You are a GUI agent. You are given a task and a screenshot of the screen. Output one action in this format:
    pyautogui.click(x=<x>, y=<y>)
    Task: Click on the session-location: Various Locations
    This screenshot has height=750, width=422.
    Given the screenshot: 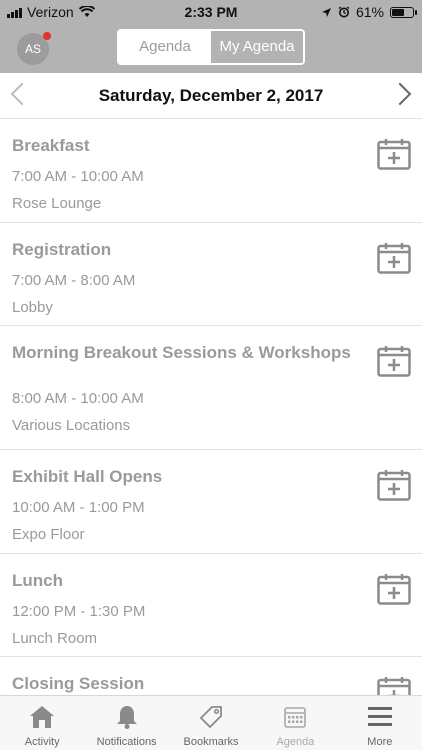 What is the action you would take?
    pyautogui.click(x=71, y=425)
    